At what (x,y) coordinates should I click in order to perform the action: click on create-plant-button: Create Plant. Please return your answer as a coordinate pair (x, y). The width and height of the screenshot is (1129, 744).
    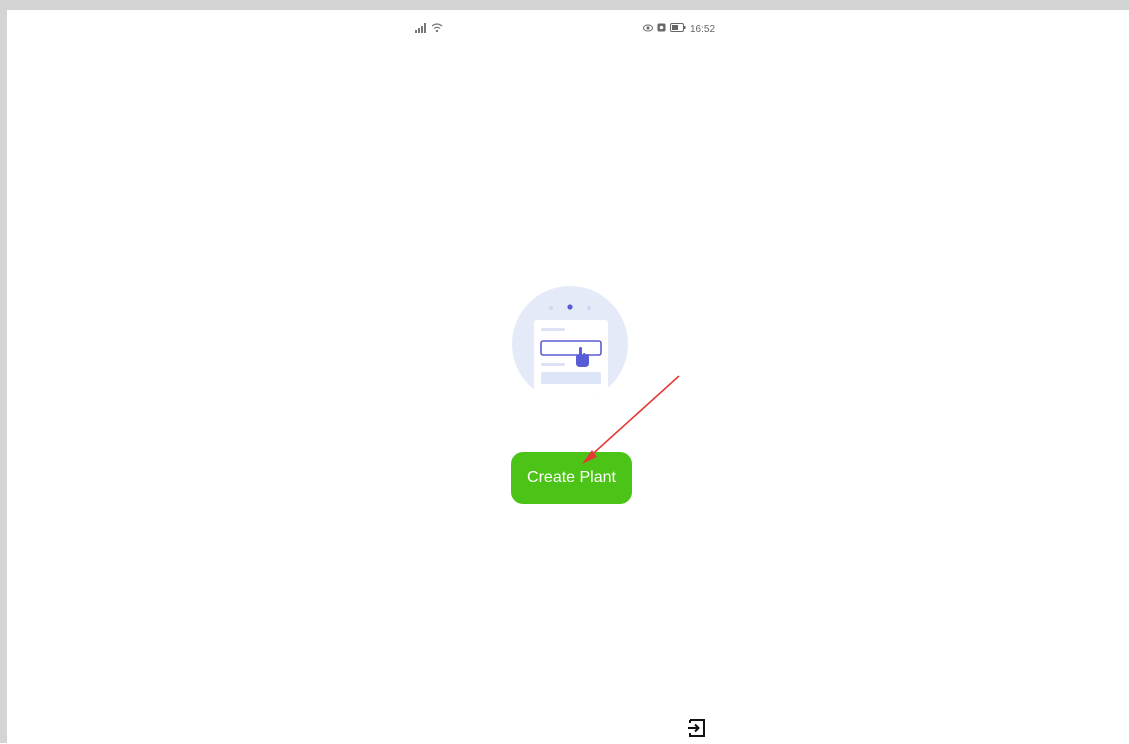
    Looking at the image, I should click on (571, 478).